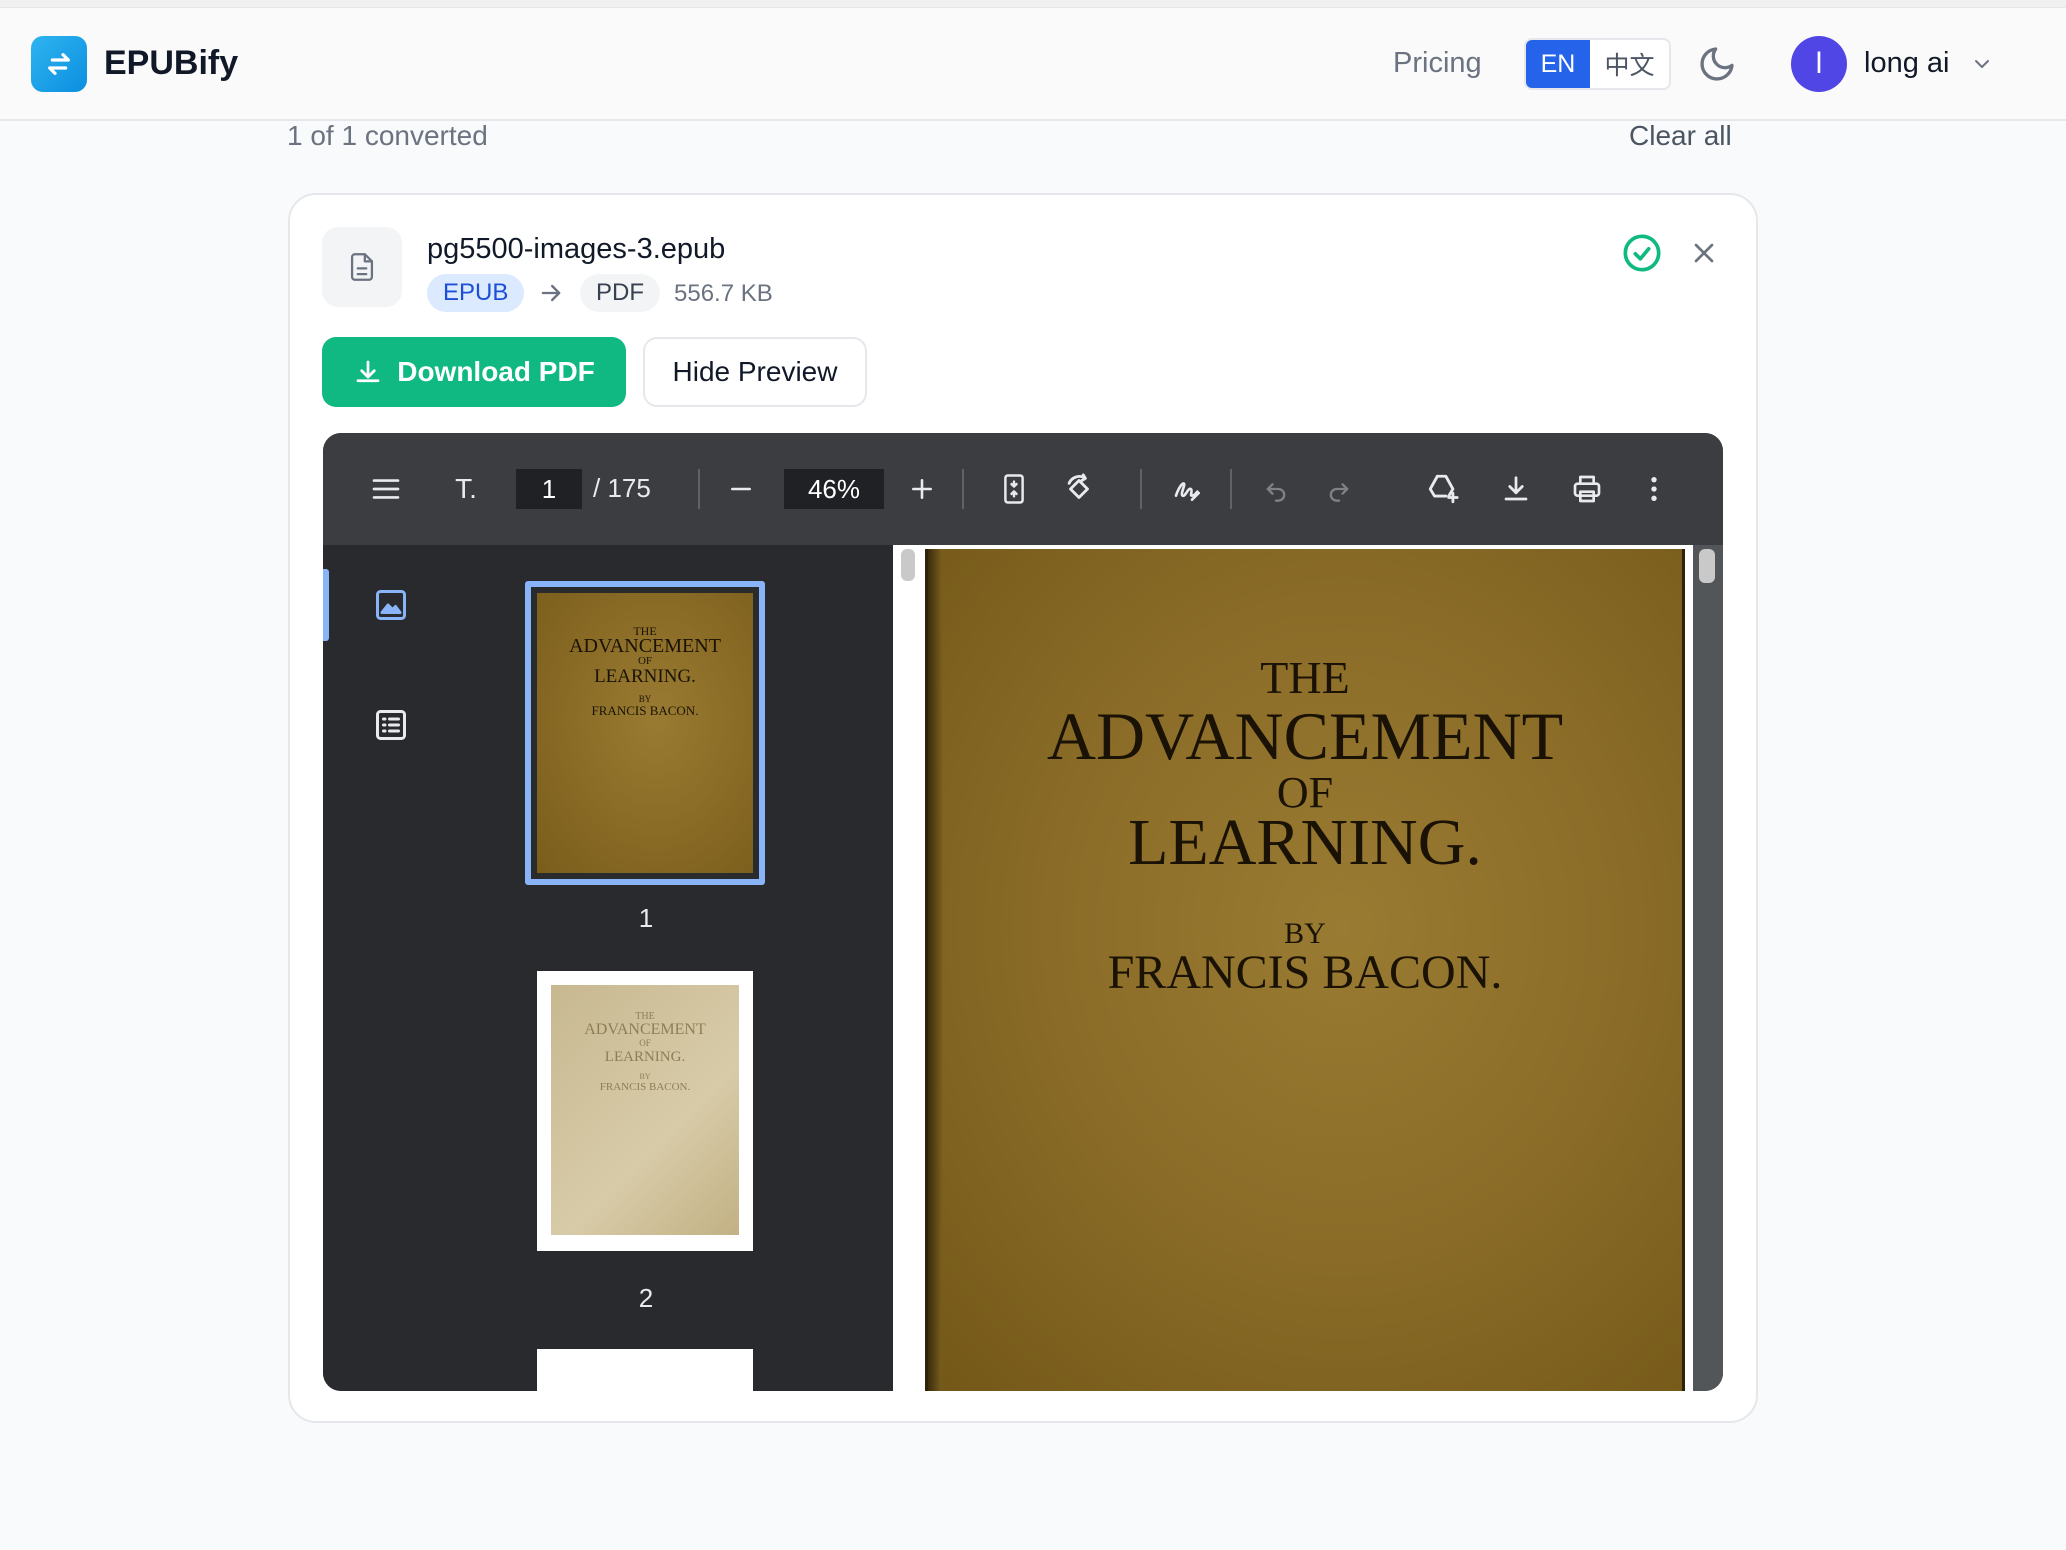  What do you see at coordinates (646, 918) in the screenshot?
I see `thumbnail-label: 1` at bounding box center [646, 918].